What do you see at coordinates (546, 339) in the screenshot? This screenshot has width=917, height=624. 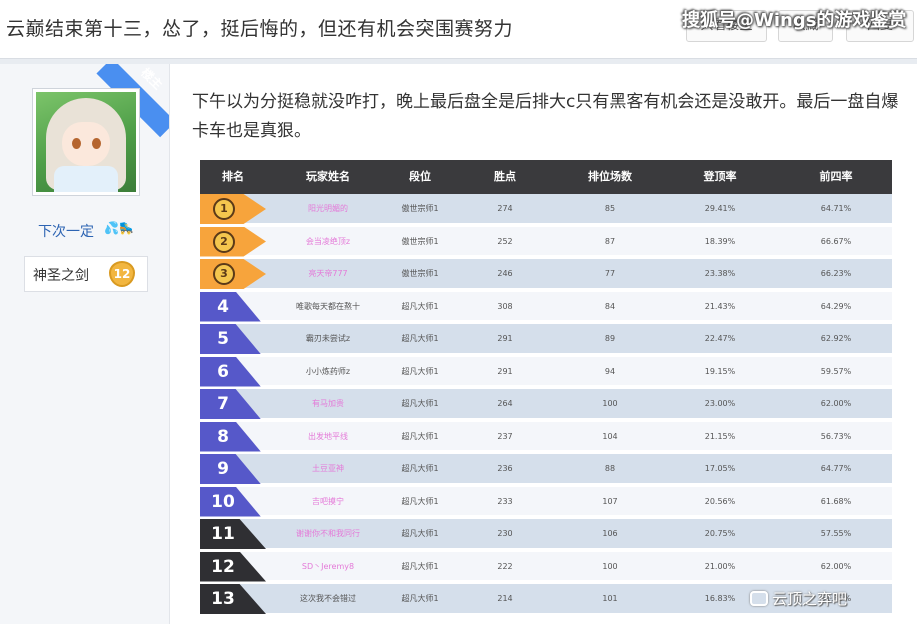 I see `ranking-row: 5 霸刃未尝试z 超凡大师1 291 89 22.47% 62.92%` at bounding box center [546, 339].